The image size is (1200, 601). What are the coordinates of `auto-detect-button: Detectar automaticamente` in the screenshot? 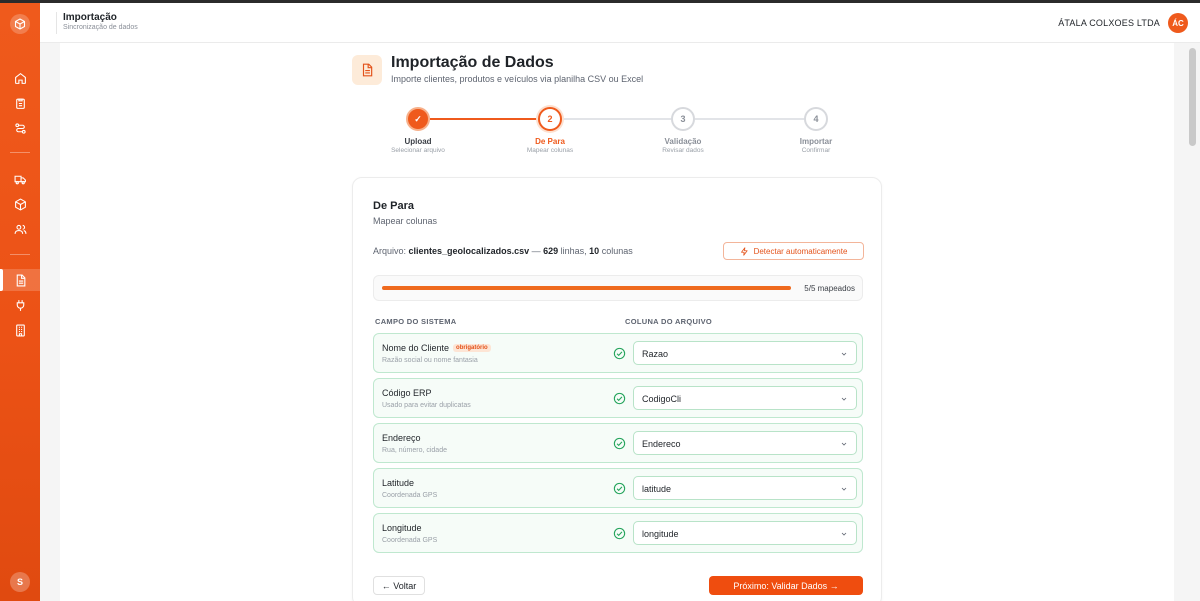 It's located at (793, 251).